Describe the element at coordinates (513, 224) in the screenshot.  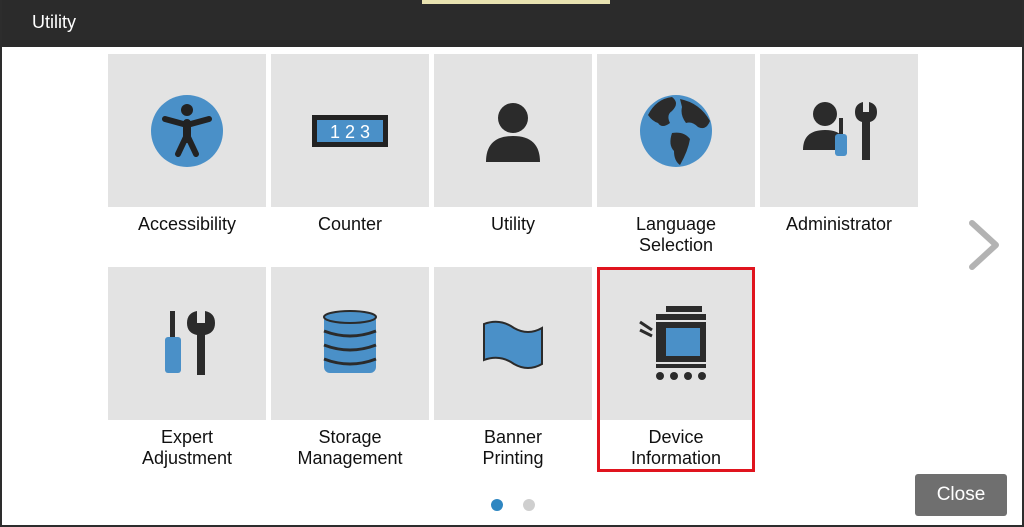
I see `tile-label: Utility` at that location.